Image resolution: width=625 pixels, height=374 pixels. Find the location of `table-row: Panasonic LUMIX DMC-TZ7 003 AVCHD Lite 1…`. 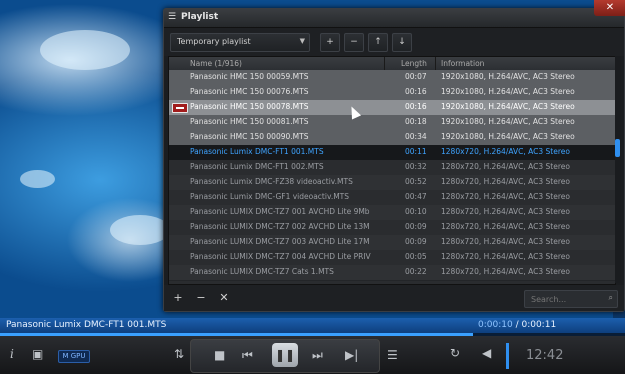

table-row: Panasonic LUMIX DMC-TZ7 003 AVCHD Lite 1… is located at coordinates (392, 243).